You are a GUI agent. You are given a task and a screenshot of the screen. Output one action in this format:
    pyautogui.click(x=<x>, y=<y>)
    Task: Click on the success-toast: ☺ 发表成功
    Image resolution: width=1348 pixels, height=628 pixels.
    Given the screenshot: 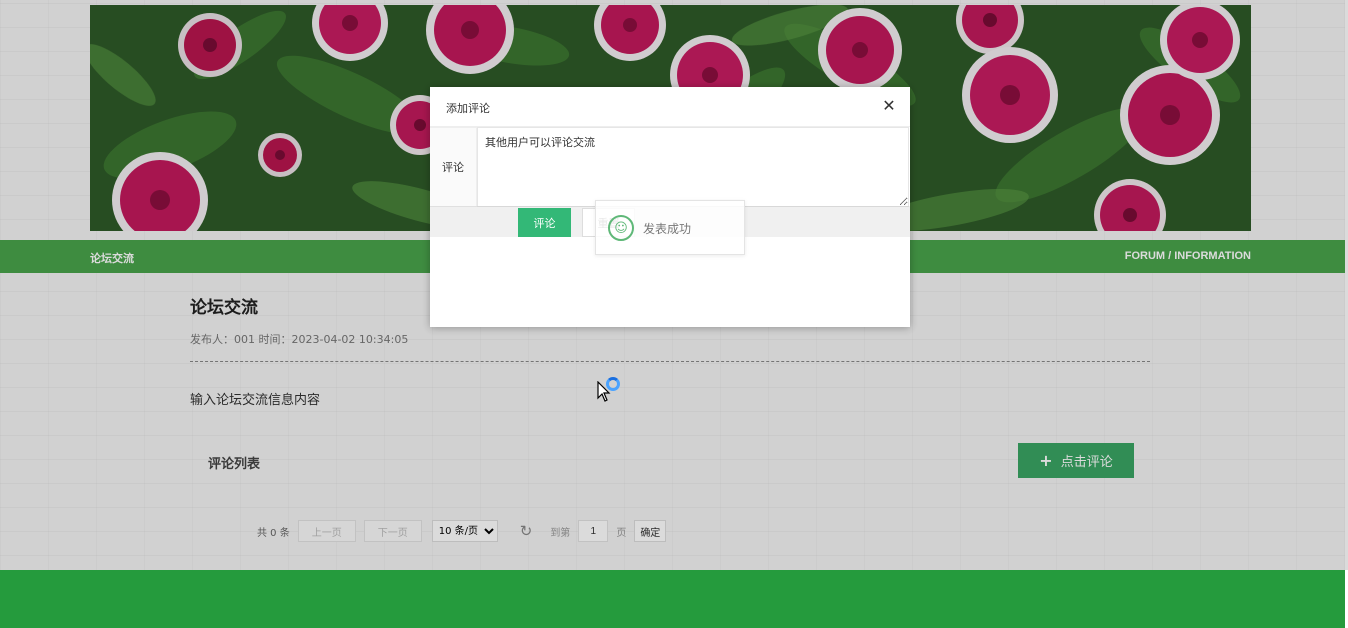 What is the action you would take?
    pyautogui.click(x=670, y=227)
    